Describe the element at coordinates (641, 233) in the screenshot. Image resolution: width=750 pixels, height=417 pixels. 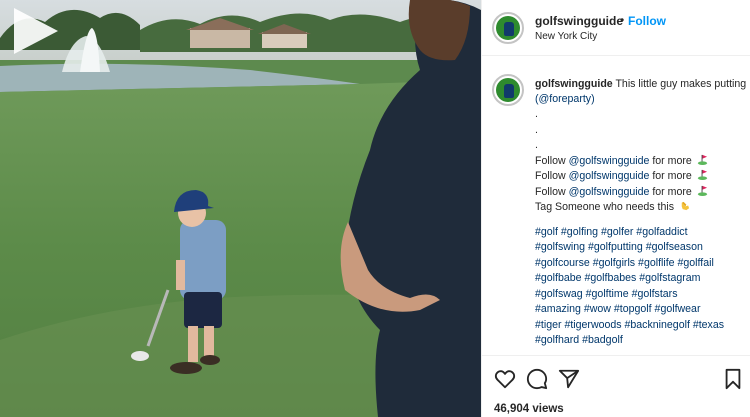
I see `hashtag-line: #golf #golfing #golfer #golfaddict` at that location.